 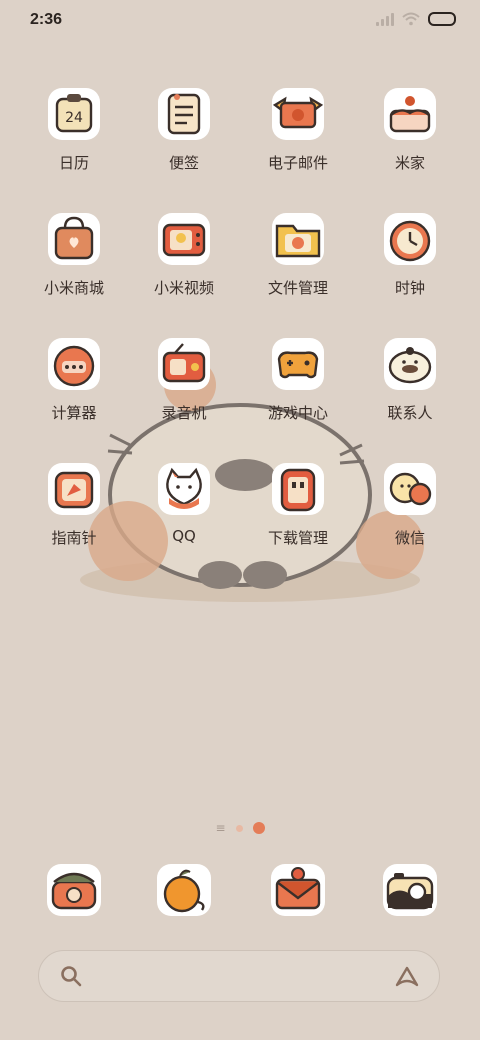 I want to click on camera-icon, so click(x=410, y=890).